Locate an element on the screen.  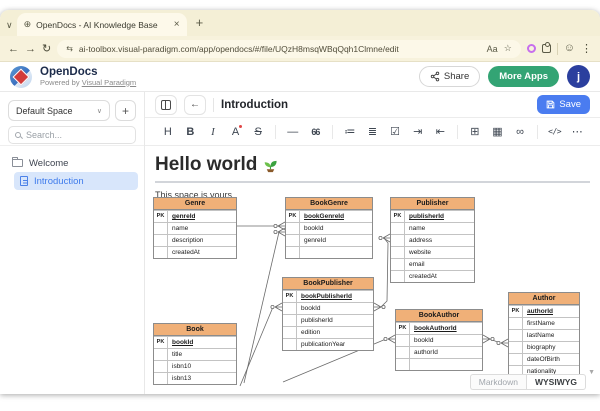
ordered-list-icon: ≣ is located at coordinates (373, 132).